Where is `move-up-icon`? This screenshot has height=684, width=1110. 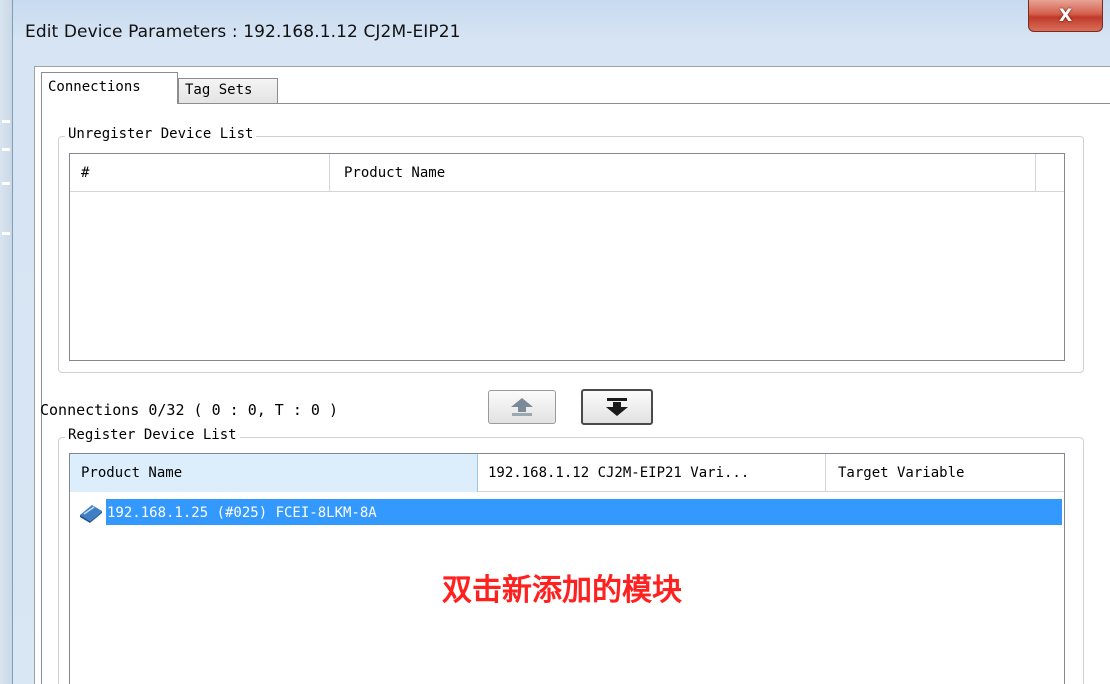
move-up-icon is located at coordinates (522, 407).